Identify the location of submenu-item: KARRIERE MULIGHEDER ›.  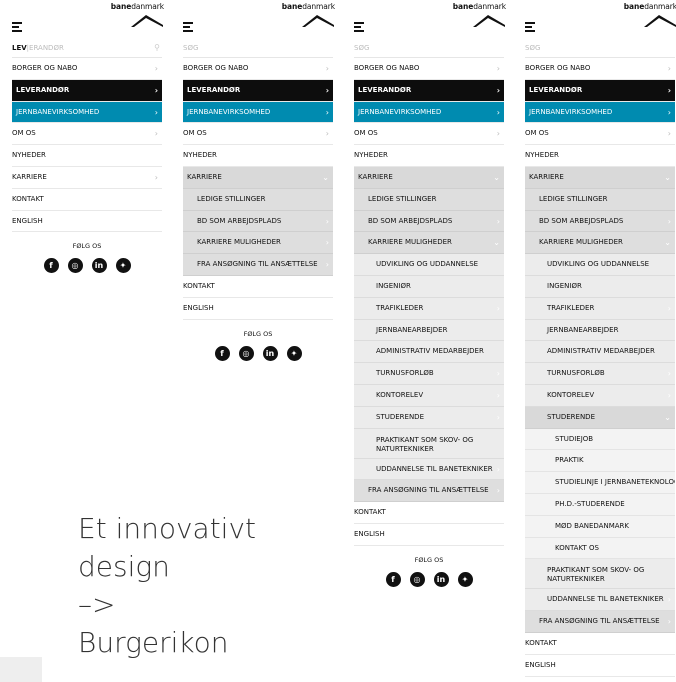
(258, 243).